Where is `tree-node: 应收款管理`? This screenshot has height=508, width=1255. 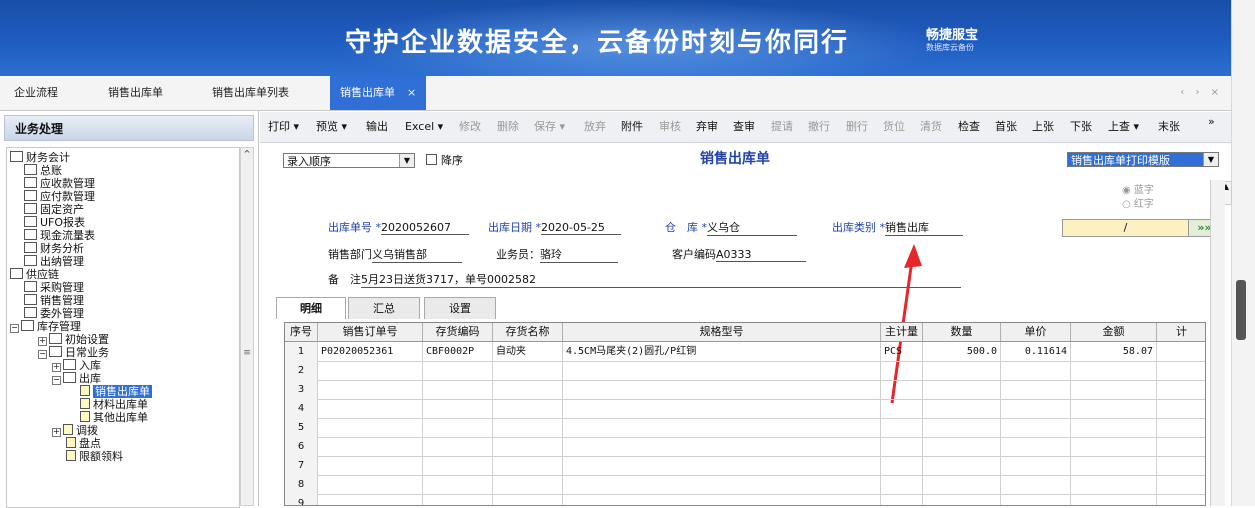 tree-node: 应收款管理 is located at coordinates (59, 183).